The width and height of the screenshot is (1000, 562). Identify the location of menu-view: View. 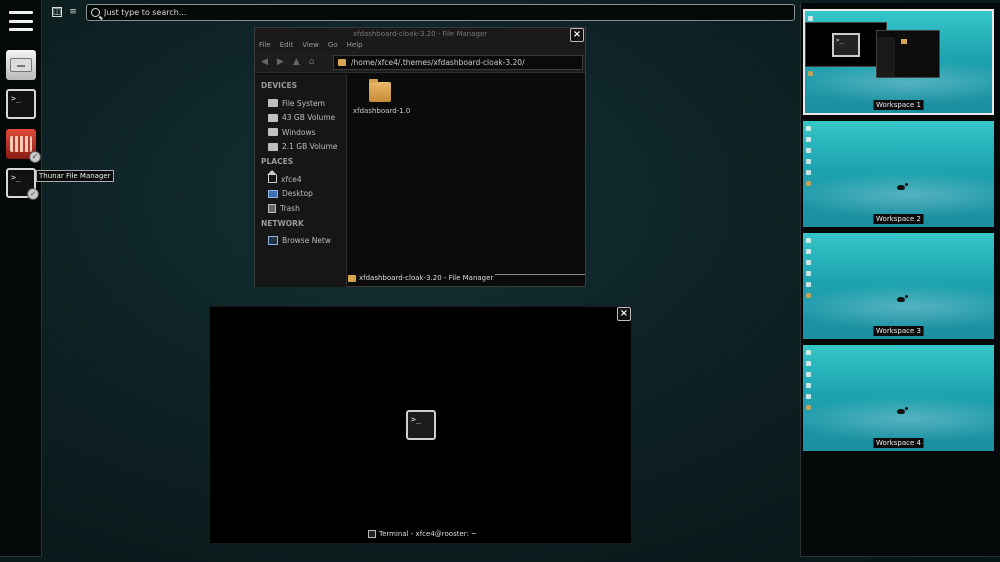
(310, 45).